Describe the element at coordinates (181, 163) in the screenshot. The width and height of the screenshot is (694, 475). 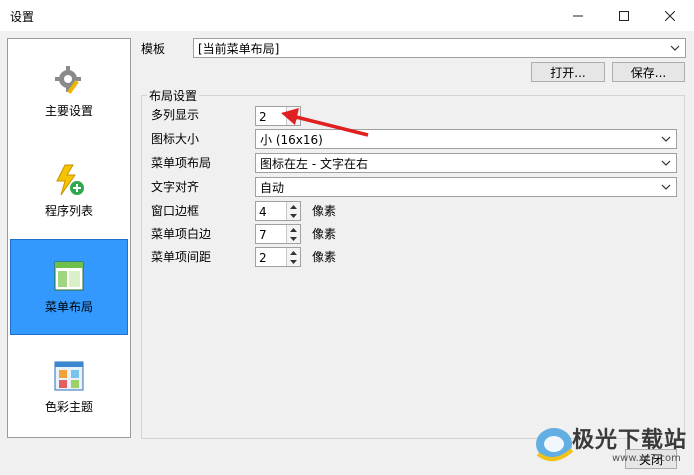
I see `item-layout-label: 菜单项布局` at that location.